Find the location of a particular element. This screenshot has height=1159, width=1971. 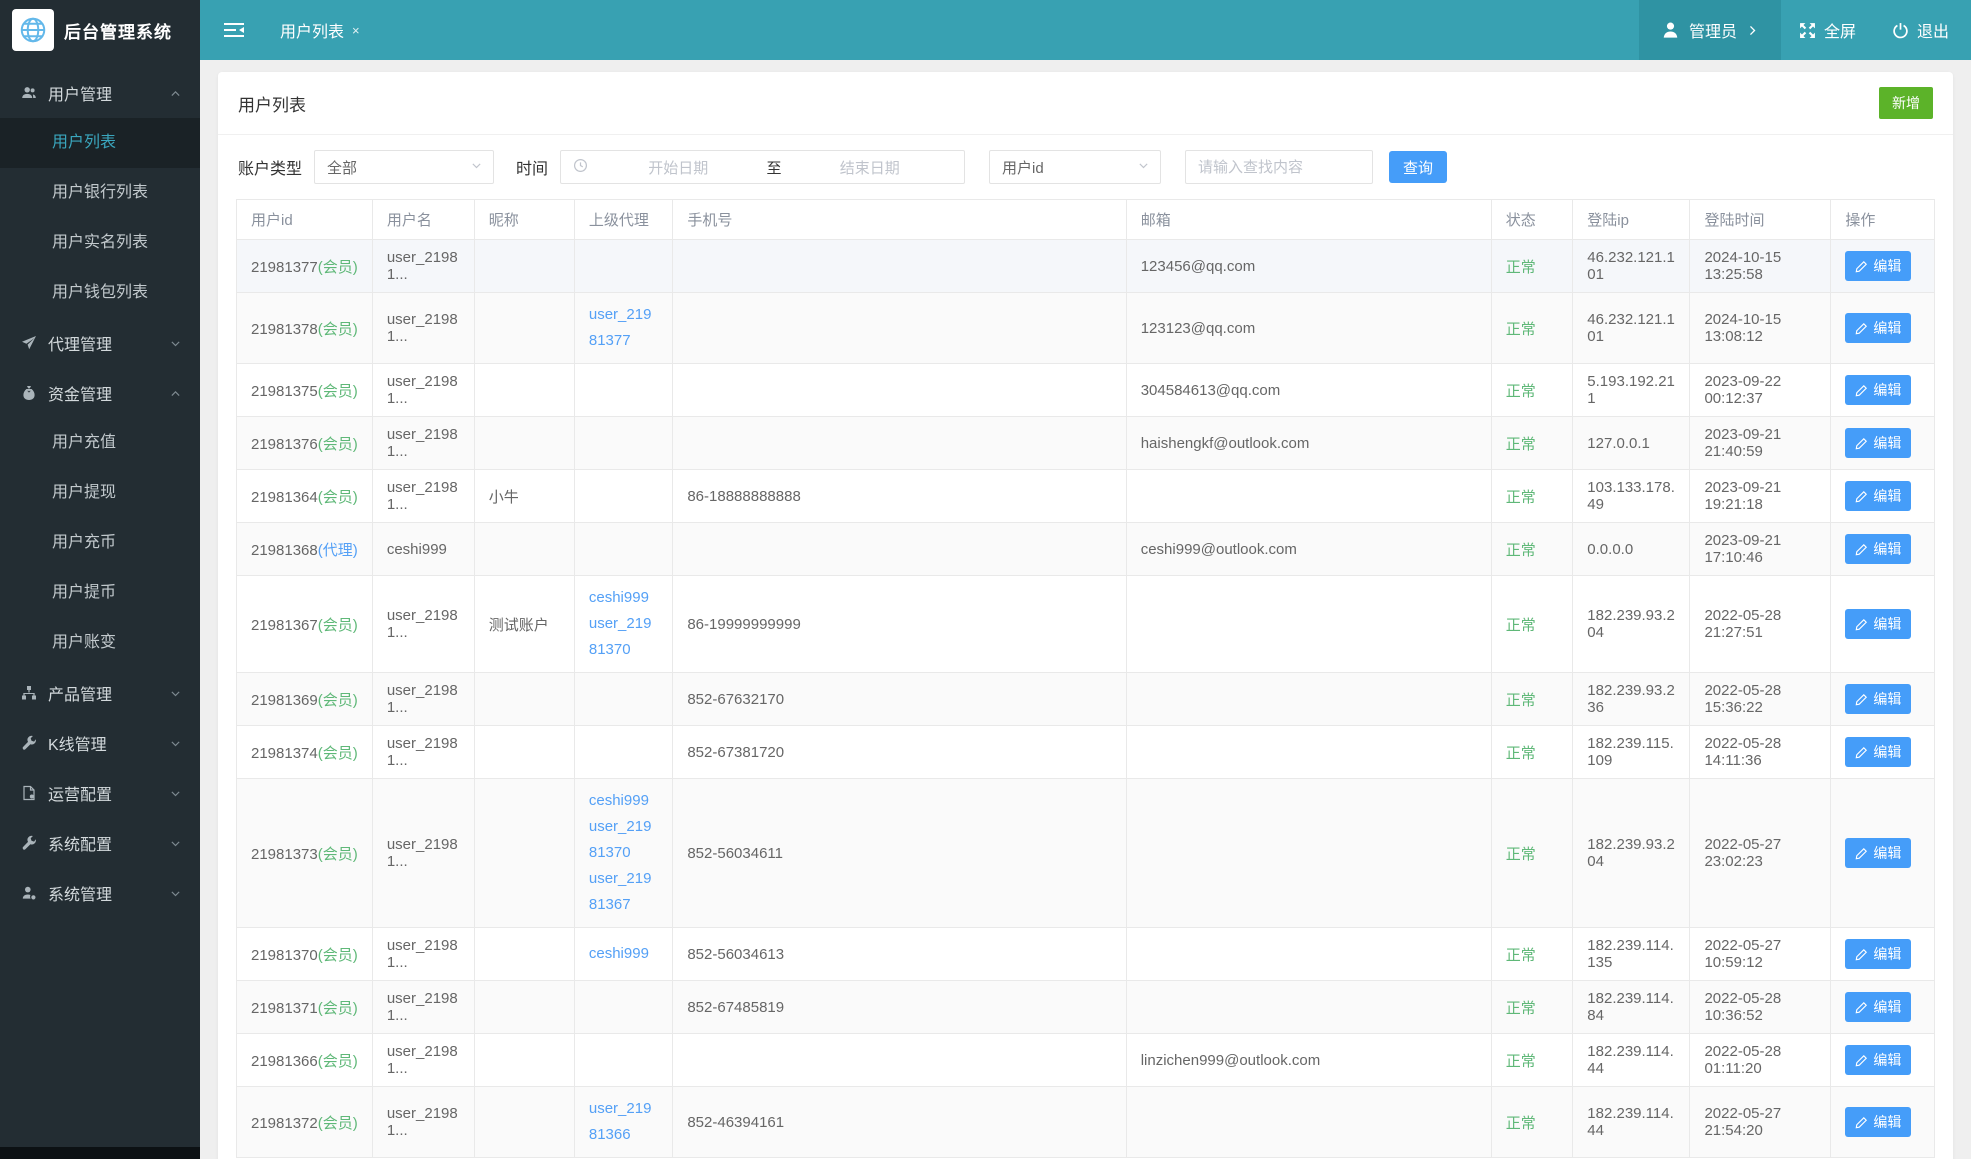

fullscreen-button: 全屏 is located at coordinates (1827, 30).